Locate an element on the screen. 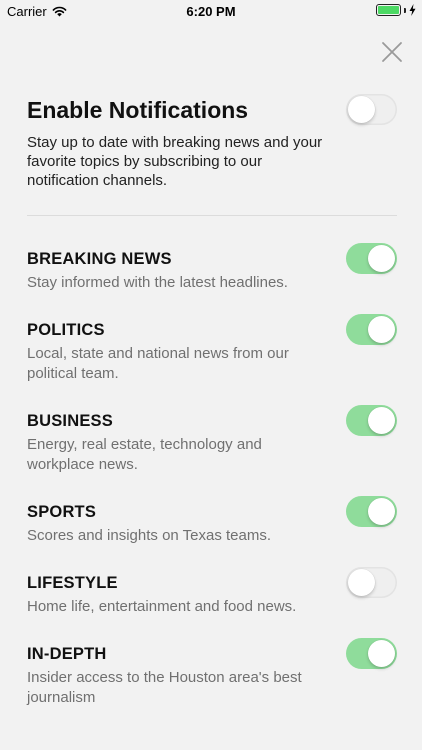 This screenshot has width=422, height=750. politics-toggle is located at coordinates (371, 329).